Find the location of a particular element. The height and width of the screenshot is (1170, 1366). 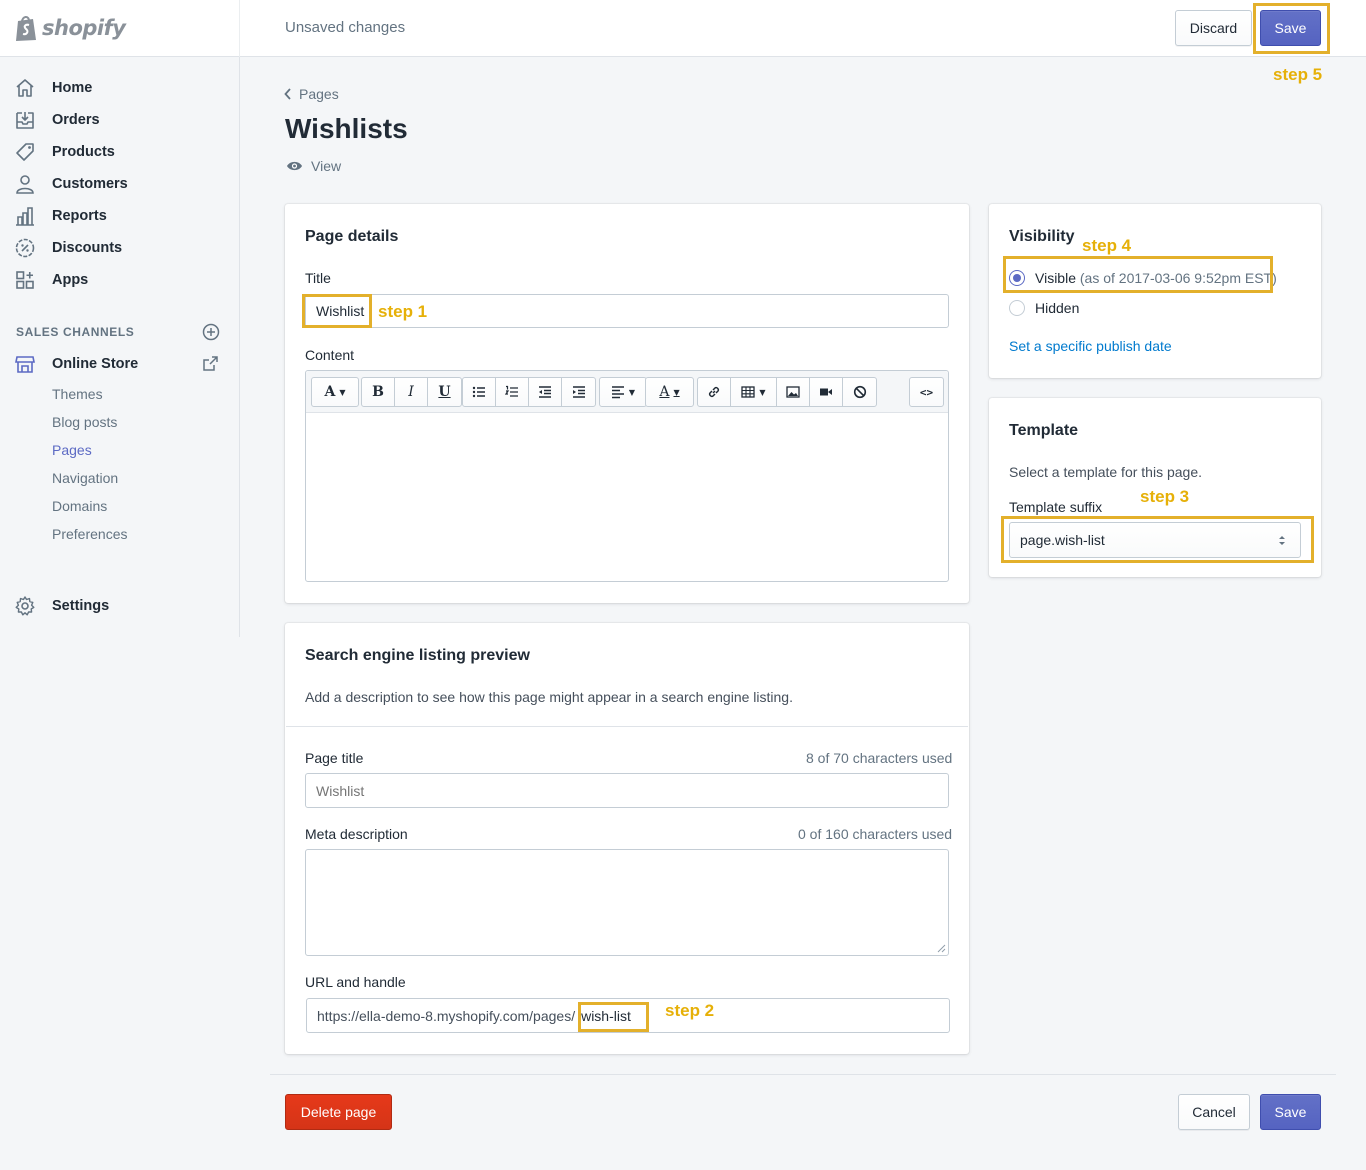

align-group: ▼ is located at coordinates (623, 392).